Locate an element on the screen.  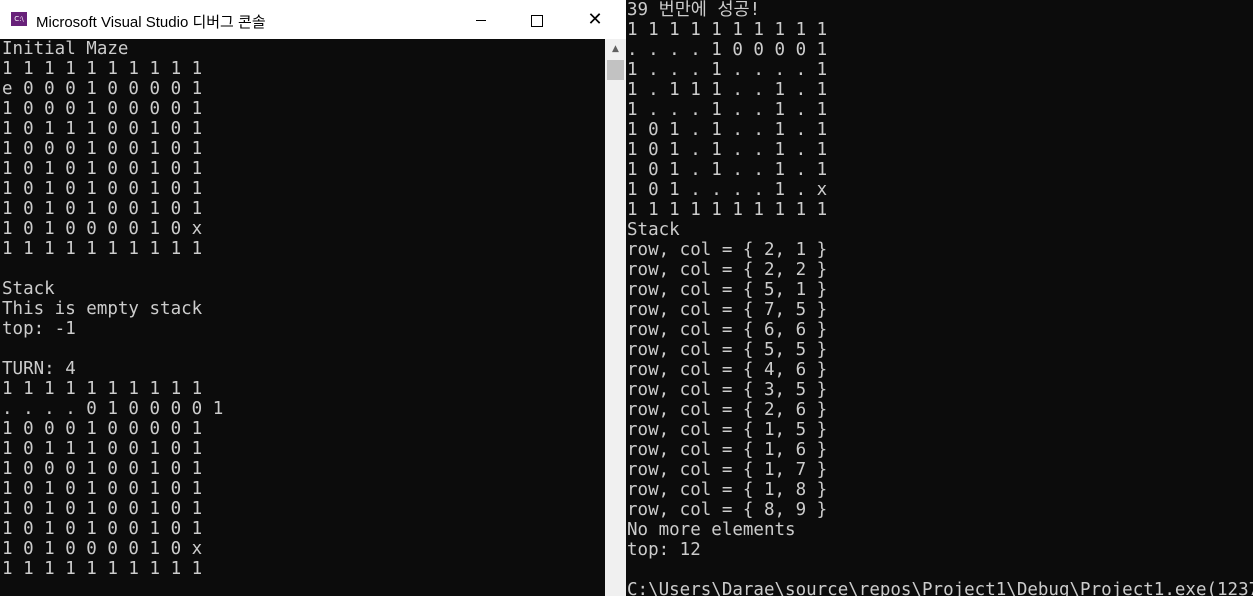
scroll-up-arrow-icon: ▲ is located at coordinates (615, 49).